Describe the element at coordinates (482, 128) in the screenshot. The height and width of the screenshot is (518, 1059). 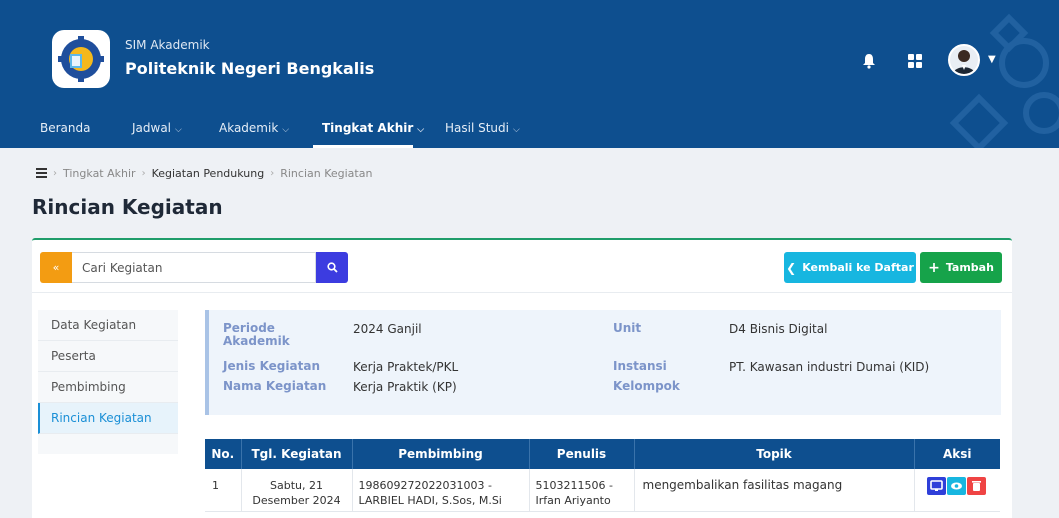
I see `nav-item-hasil-studi: Hasil Studi ⌵` at that location.